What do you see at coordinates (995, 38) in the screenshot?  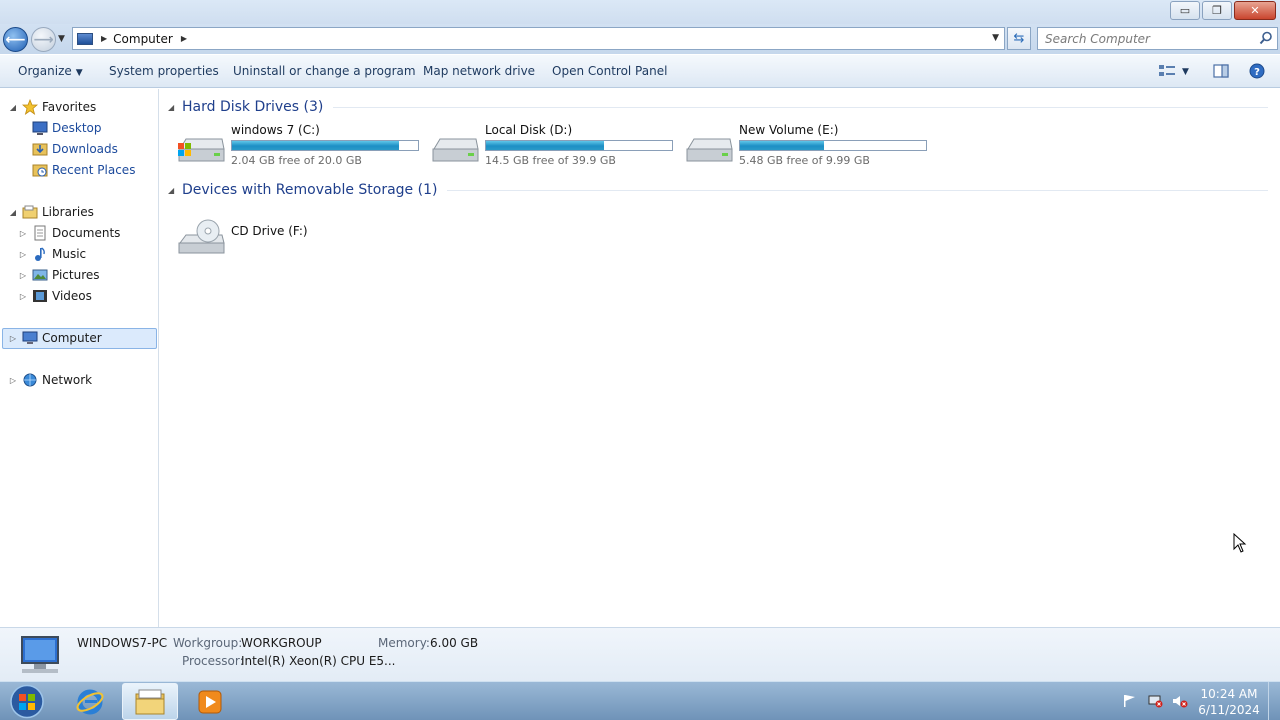 I see `address-dropdown-icon: ▼` at bounding box center [995, 38].